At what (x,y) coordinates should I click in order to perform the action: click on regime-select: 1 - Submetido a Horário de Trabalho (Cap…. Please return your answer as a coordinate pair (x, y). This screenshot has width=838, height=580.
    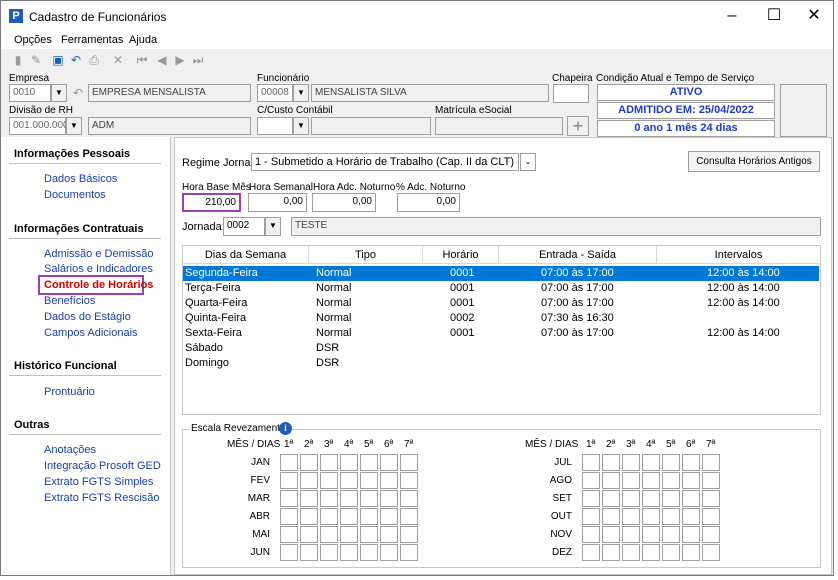
    Looking at the image, I should click on (385, 162).